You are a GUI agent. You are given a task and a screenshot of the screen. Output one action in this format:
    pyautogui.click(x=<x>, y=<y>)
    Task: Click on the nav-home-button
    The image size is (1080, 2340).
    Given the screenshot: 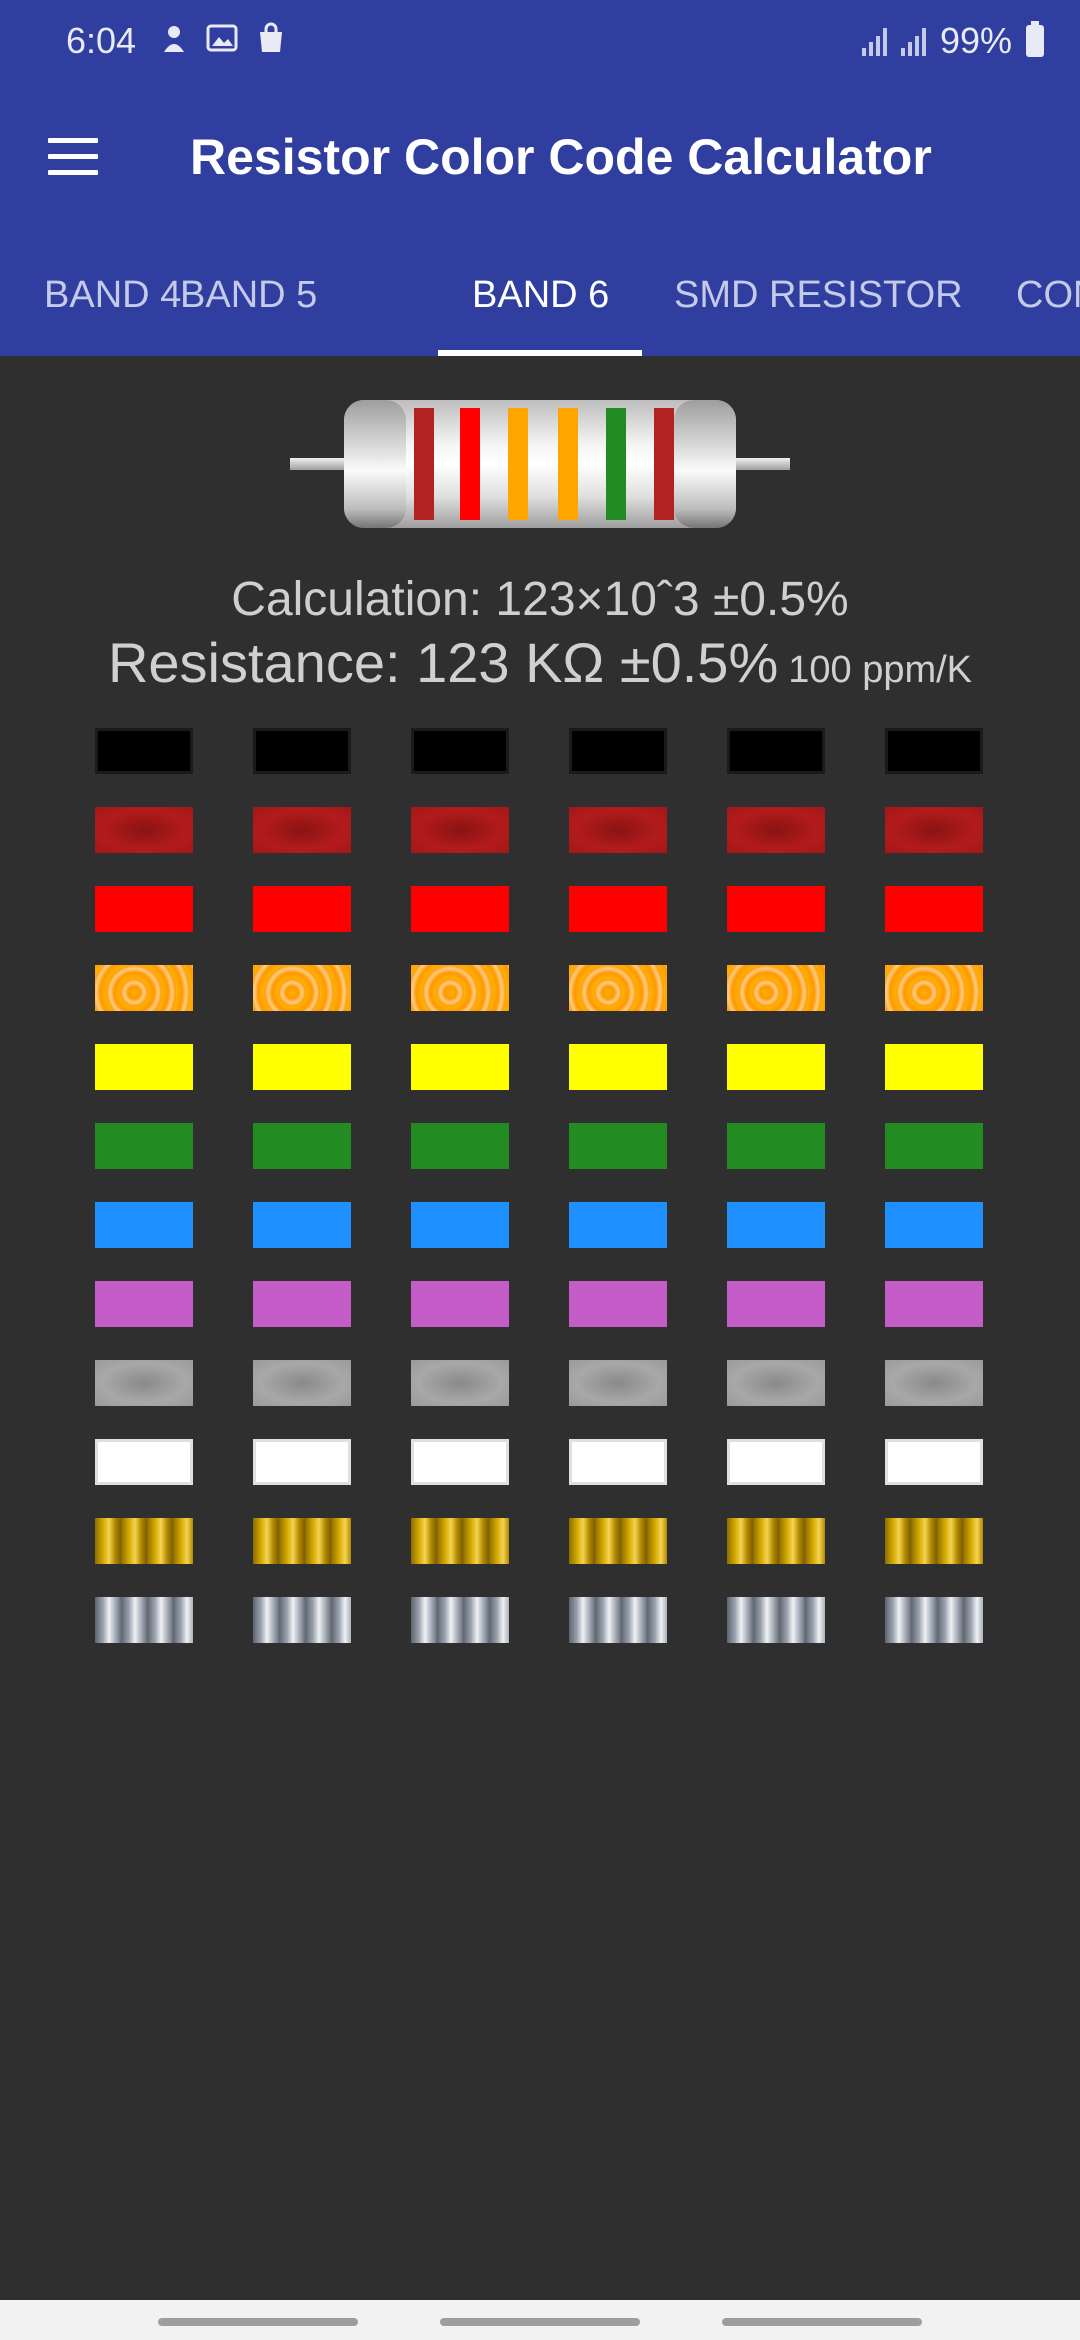 What is the action you would take?
    pyautogui.click(x=540, y=2322)
    